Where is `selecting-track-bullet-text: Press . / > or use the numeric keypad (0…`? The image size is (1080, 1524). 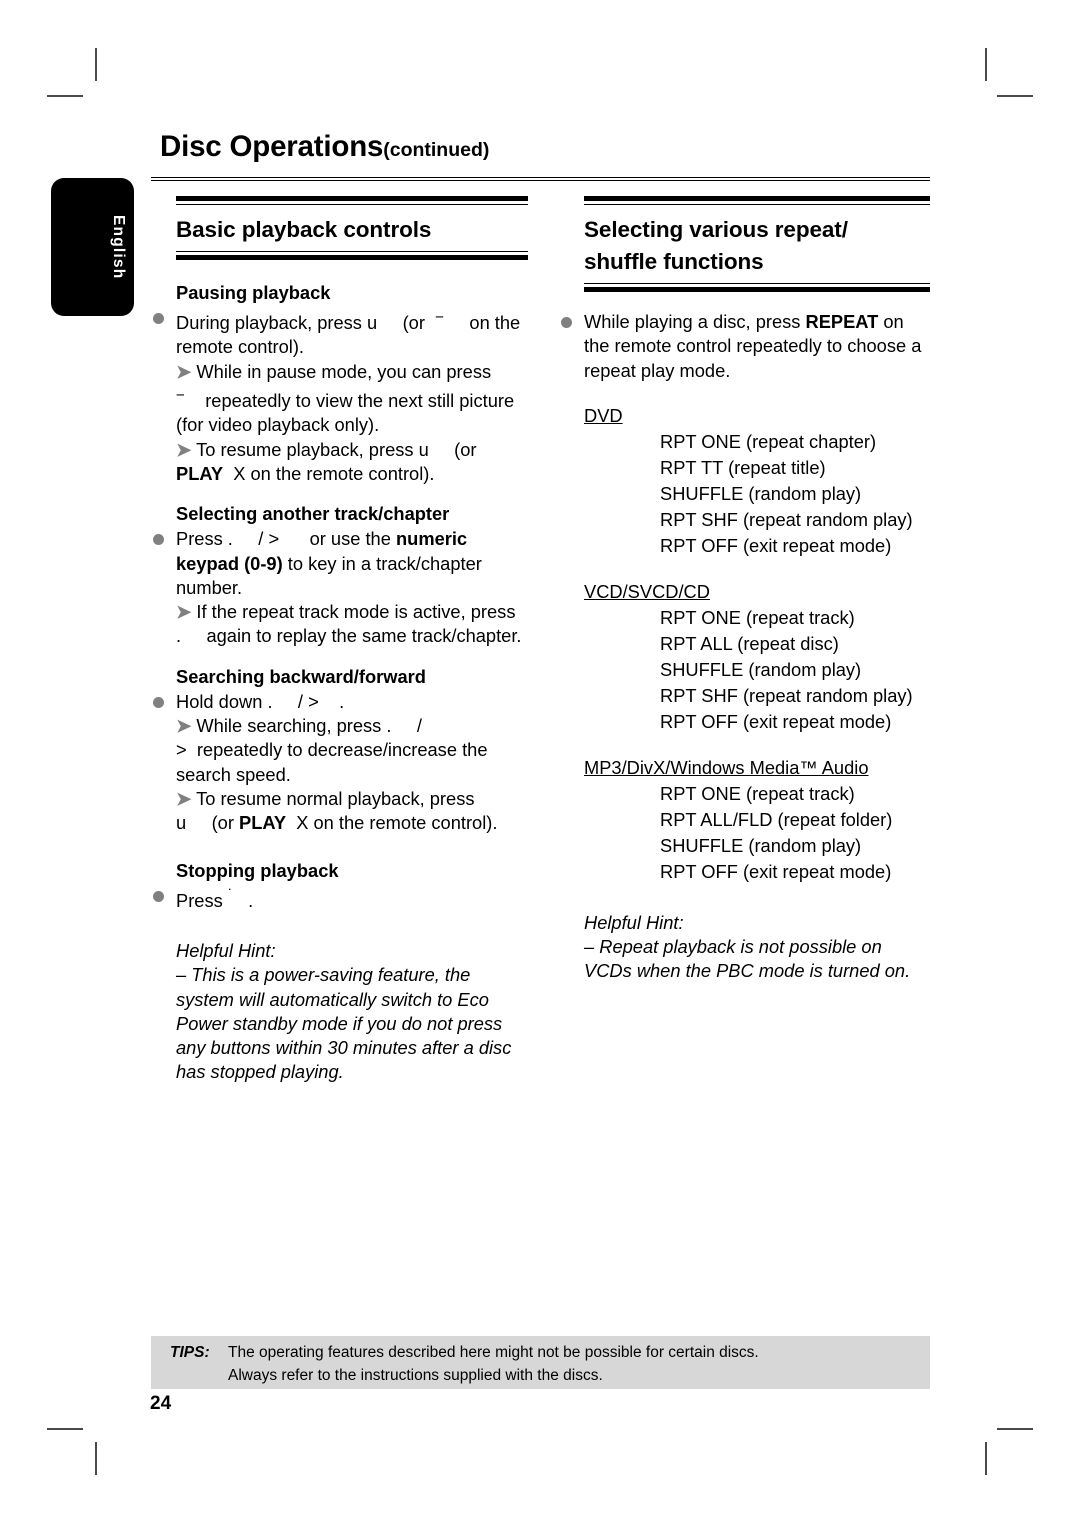 selecting-track-bullet-text: Press . / > or use the numeric keypad (0… is located at coordinates (329, 563).